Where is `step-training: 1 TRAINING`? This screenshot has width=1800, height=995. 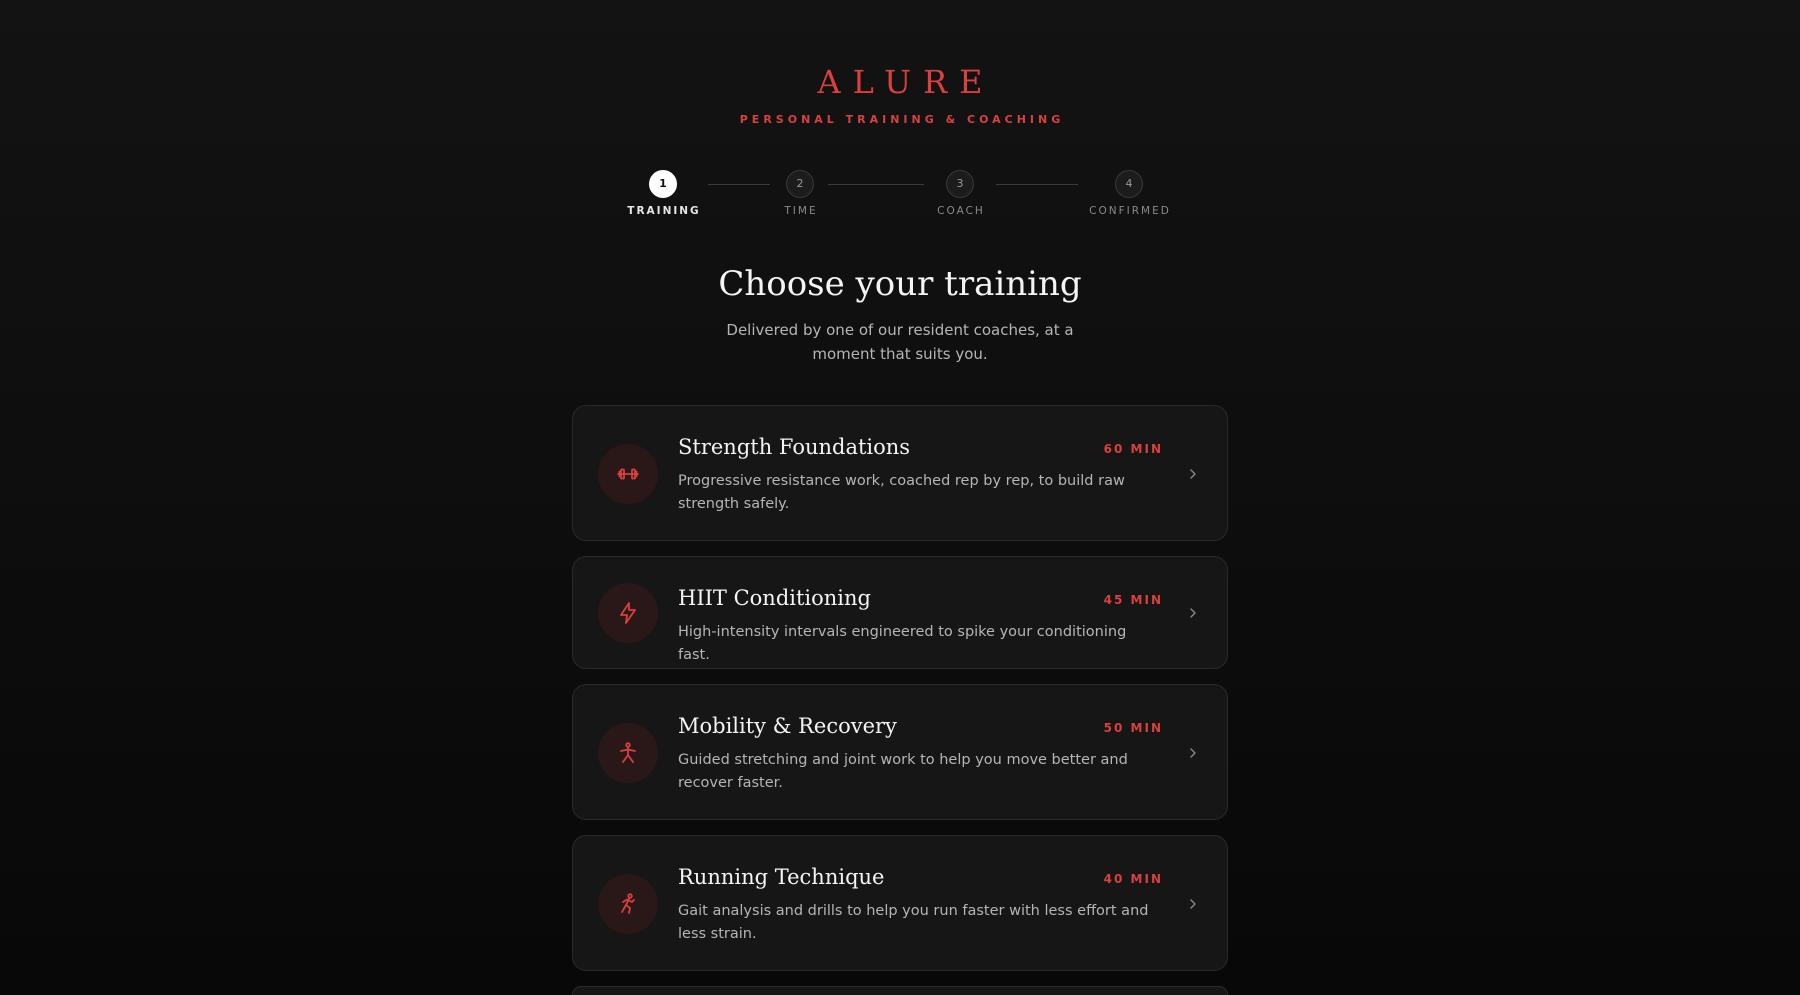 step-training: 1 TRAINING is located at coordinates (663, 194).